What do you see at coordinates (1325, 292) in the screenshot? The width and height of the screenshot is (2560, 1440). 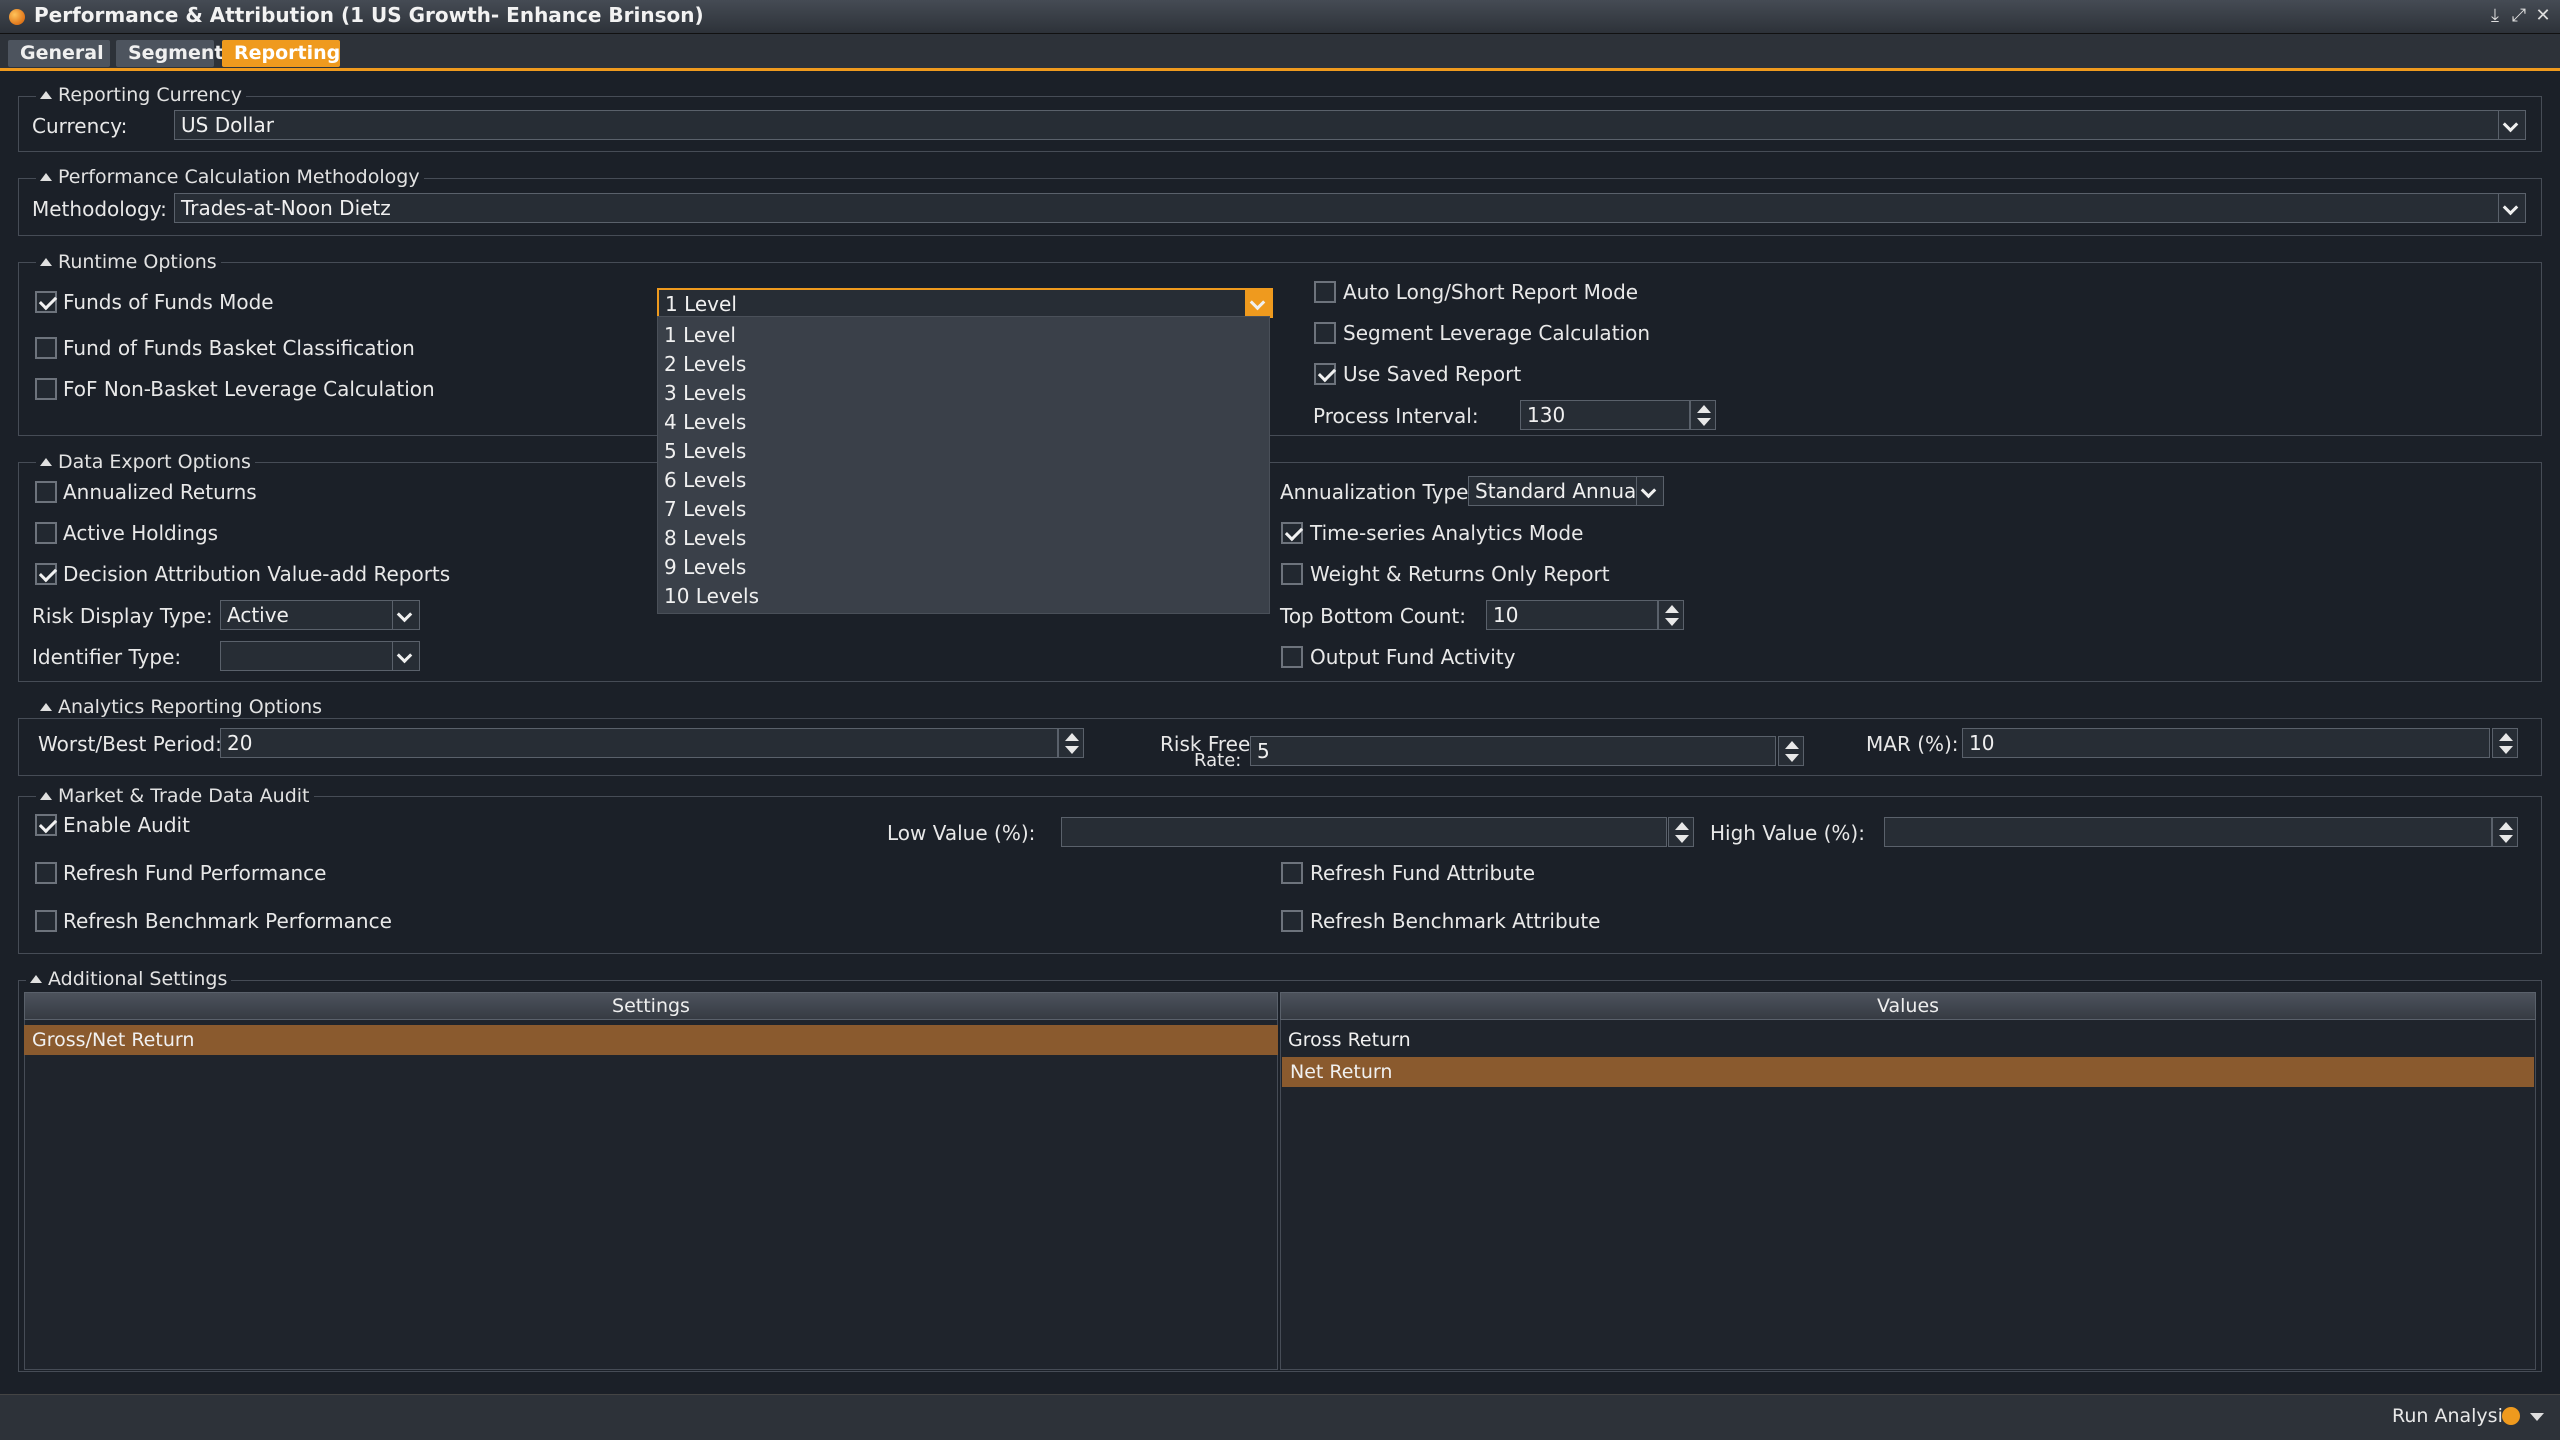 I see `auto-long-short-checkbox` at bounding box center [1325, 292].